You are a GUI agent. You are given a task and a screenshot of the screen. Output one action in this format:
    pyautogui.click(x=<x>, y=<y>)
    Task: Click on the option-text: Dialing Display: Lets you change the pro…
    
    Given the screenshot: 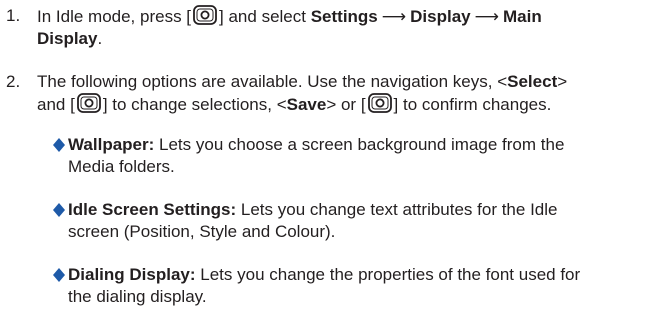 What is the action you would take?
    pyautogui.click(x=358, y=286)
    